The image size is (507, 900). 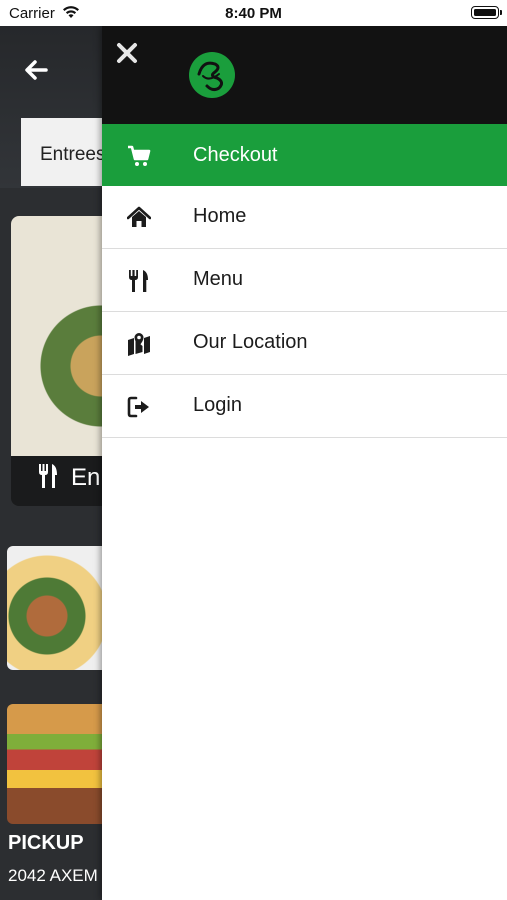 I want to click on menu-item-home: Home, so click(x=304, y=217).